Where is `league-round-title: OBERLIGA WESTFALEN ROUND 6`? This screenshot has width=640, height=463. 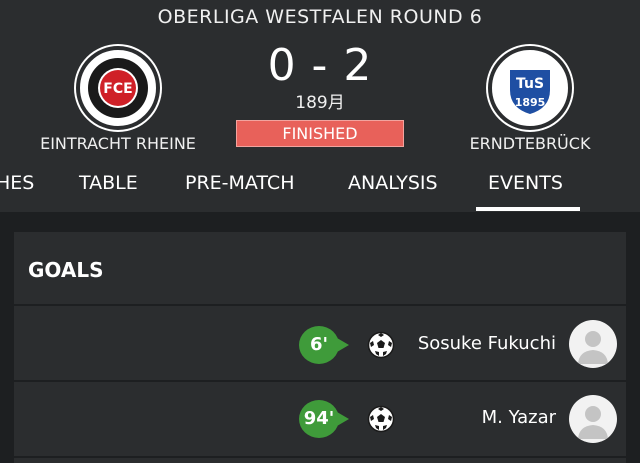
league-round-title: OBERLIGA WESTFALEN ROUND 6 is located at coordinates (320, 17).